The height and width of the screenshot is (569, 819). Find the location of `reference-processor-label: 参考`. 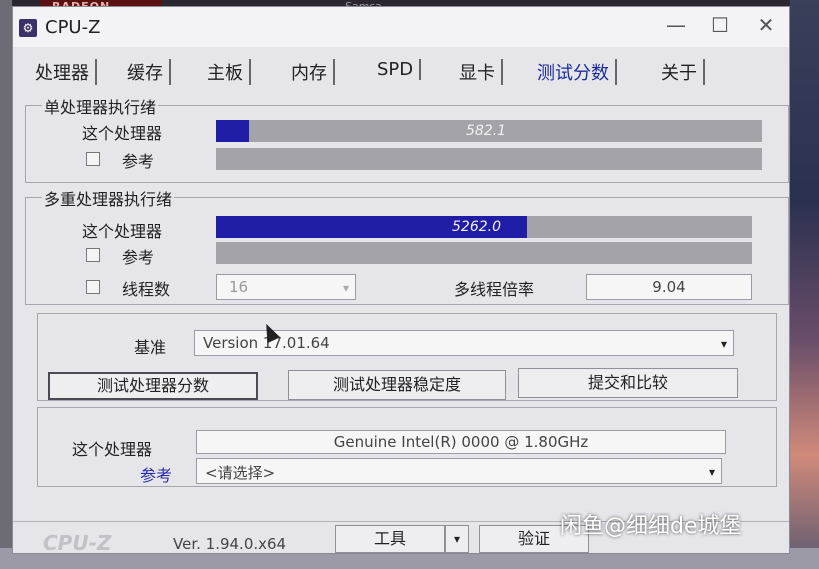

reference-processor-label: 参考 is located at coordinates (156, 475).